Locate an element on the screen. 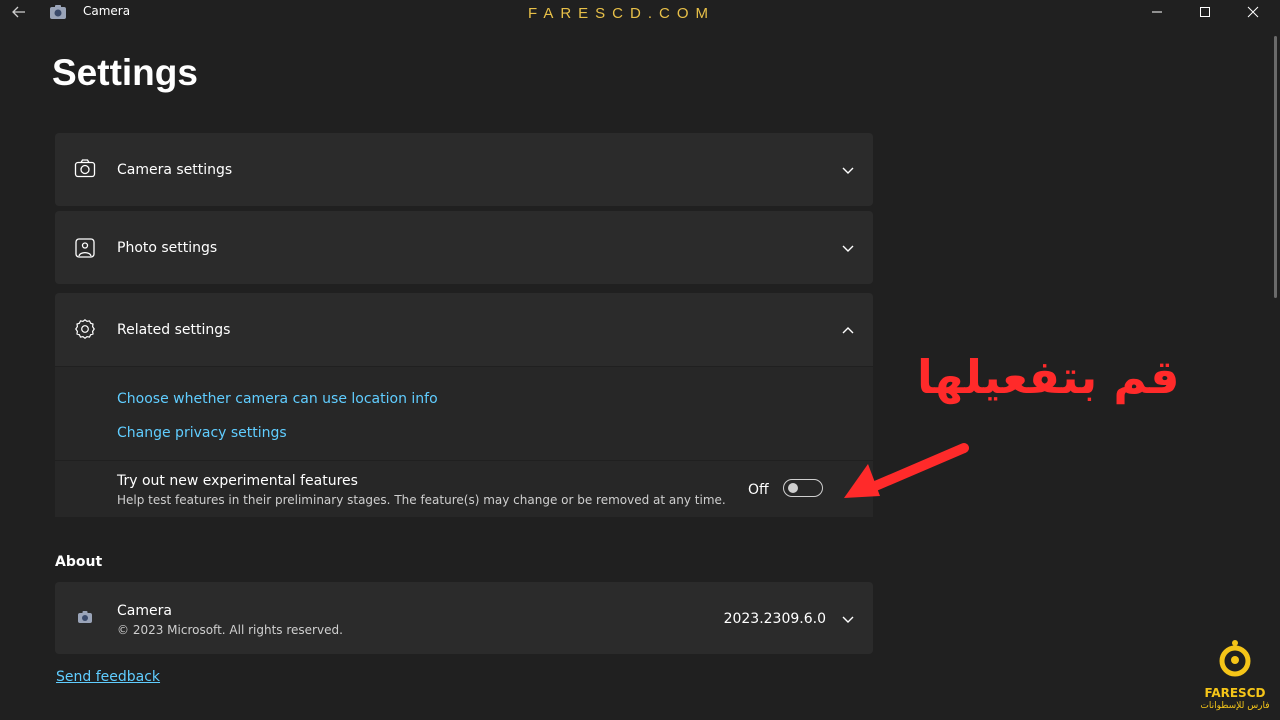  close-icon is located at coordinates (1253, 12).